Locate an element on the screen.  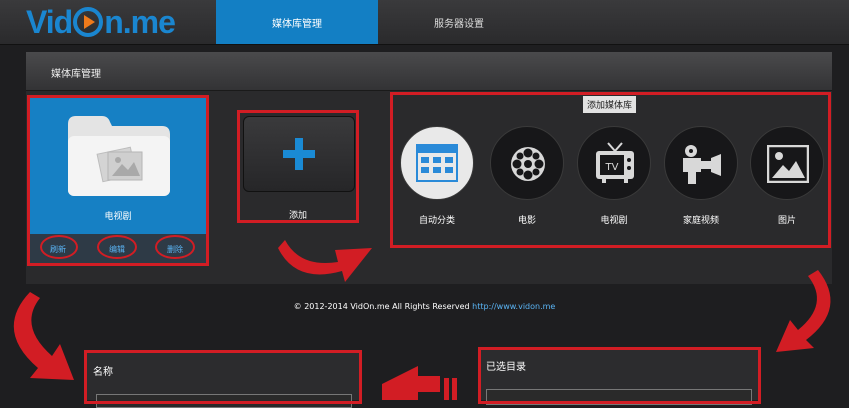
arrow-add-to-library is located at coordinates (325, 261).